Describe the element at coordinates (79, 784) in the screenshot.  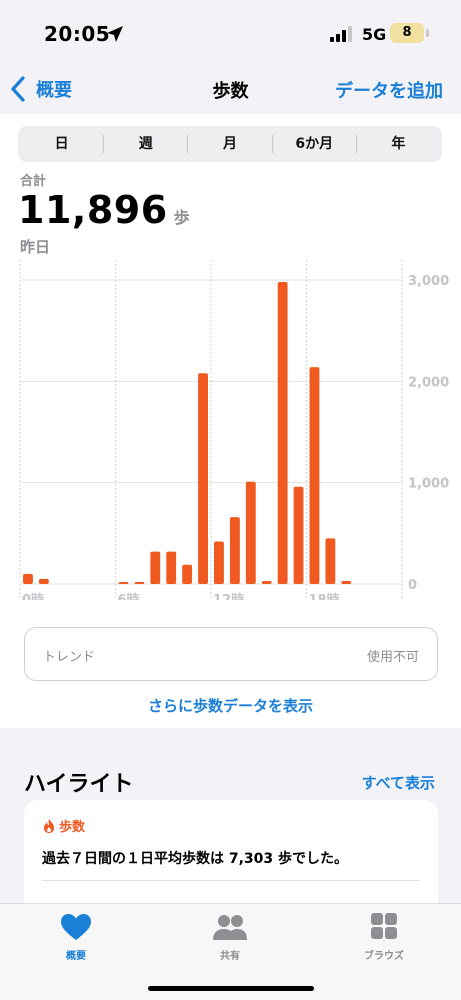
I see `highlights-title: ハイライト` at that location.